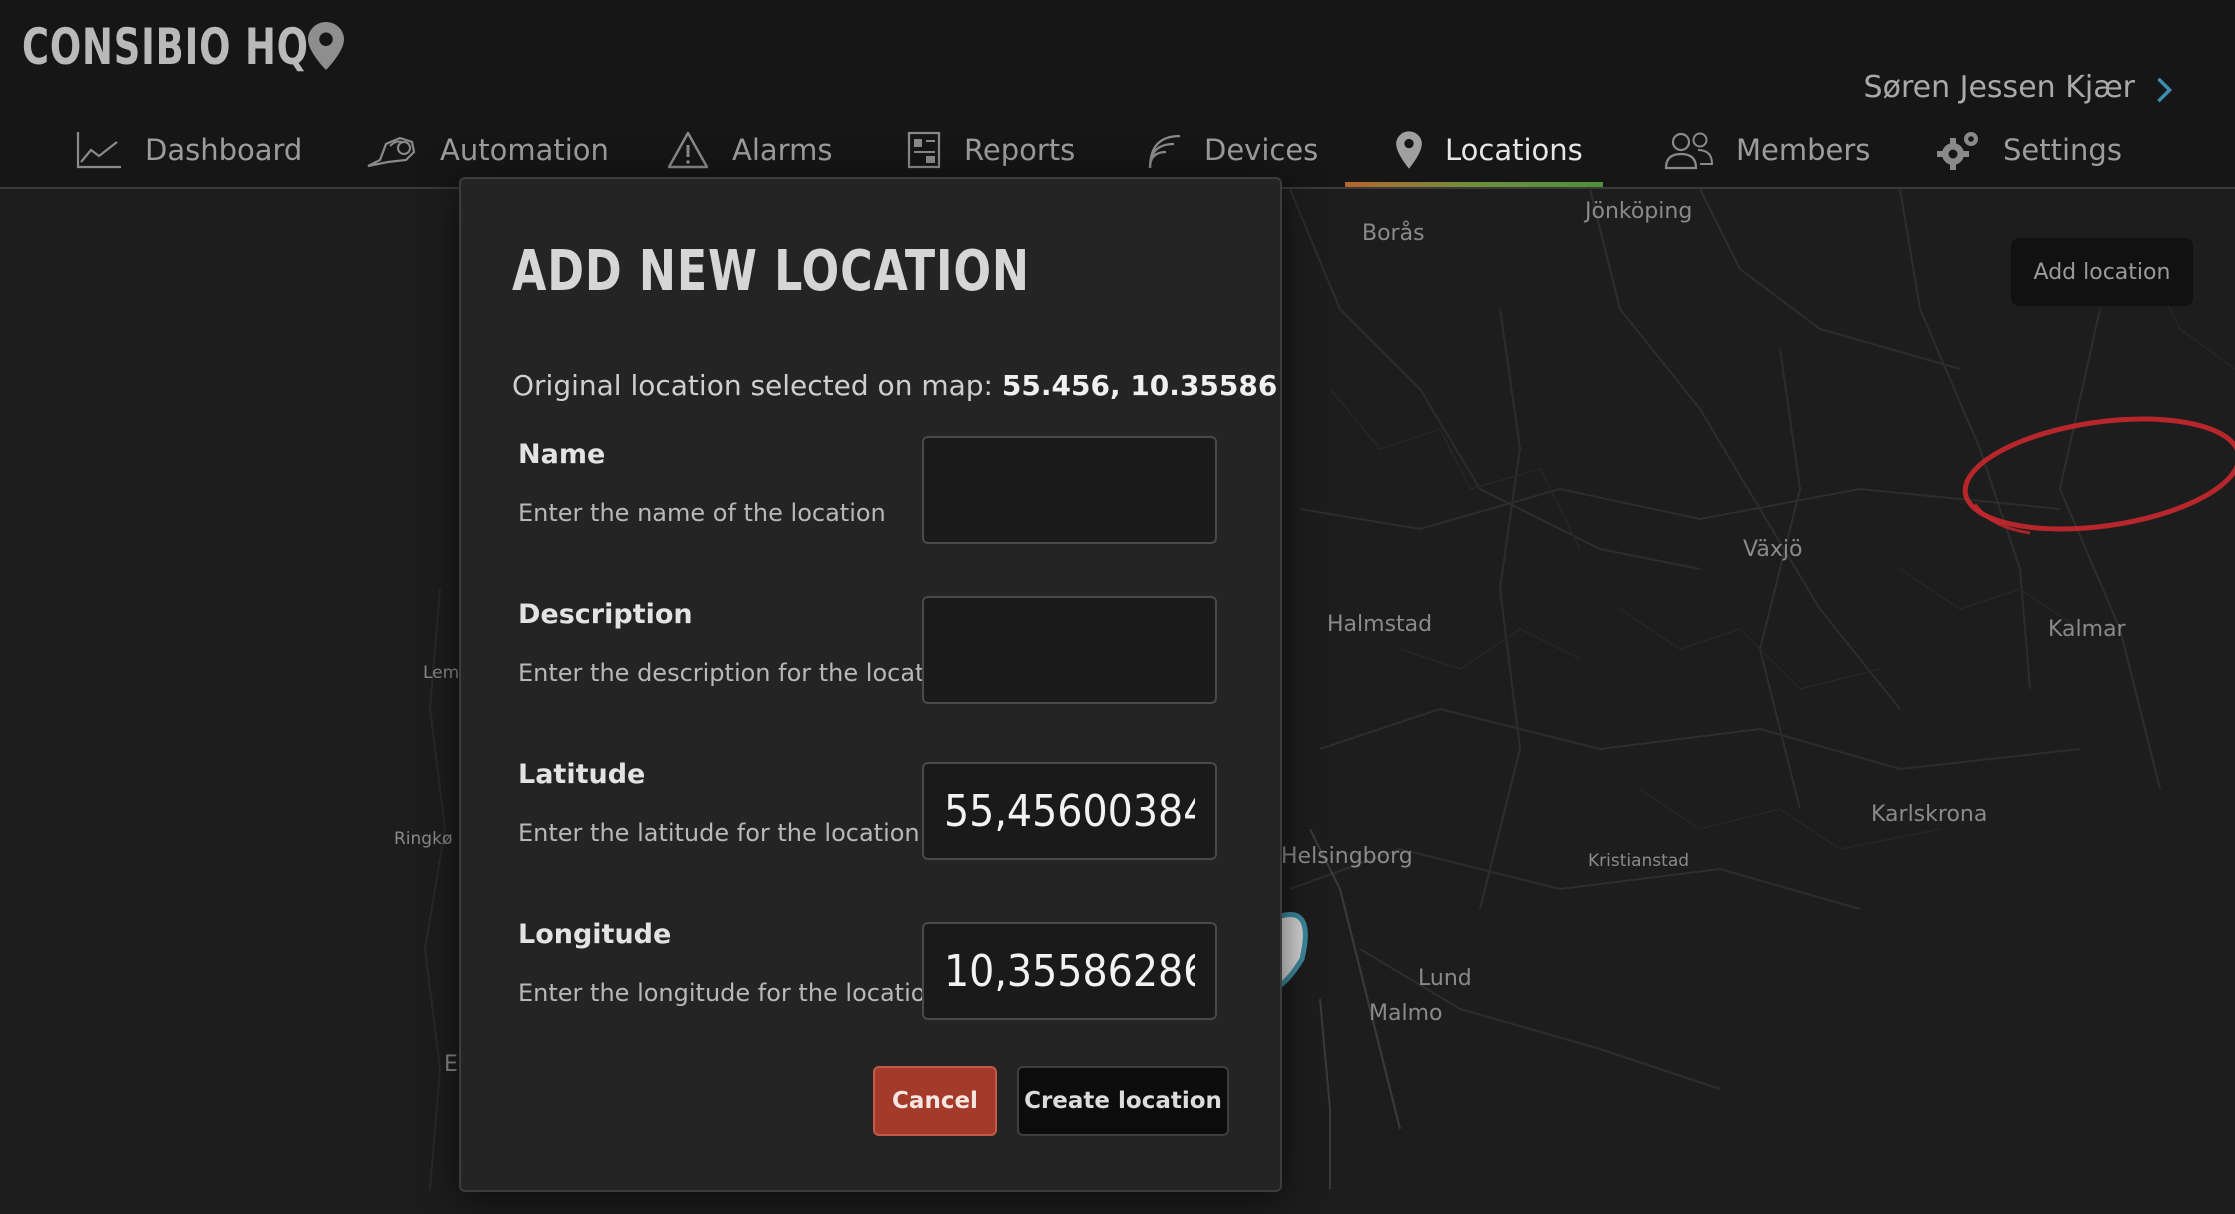 Image resolution: width=2235 pixels, height=1214 pixels. I want to click on brand-title: CONSIBIO HQ, so click(165, 47).